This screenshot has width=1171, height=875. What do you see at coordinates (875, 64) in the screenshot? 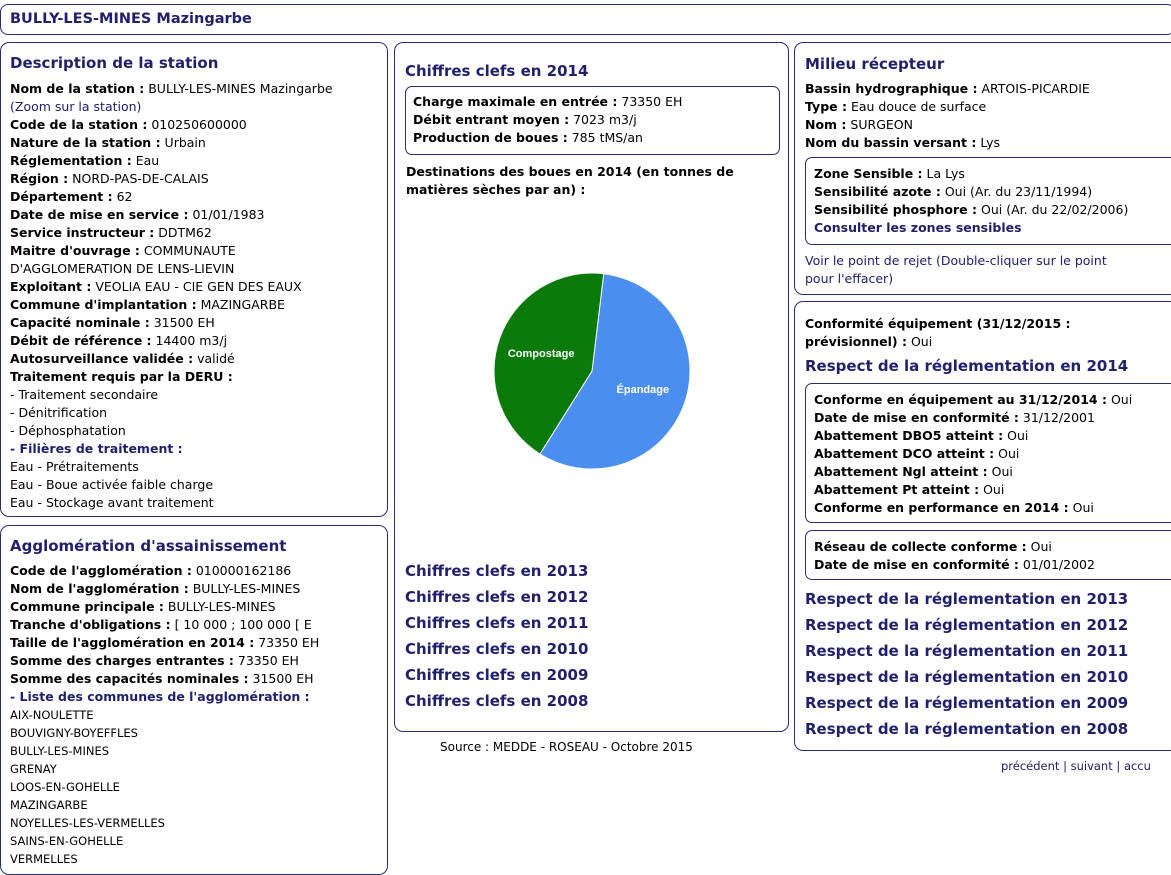
I see `milieu-title: Milieu récepteur` at bounding box center [875, 64].